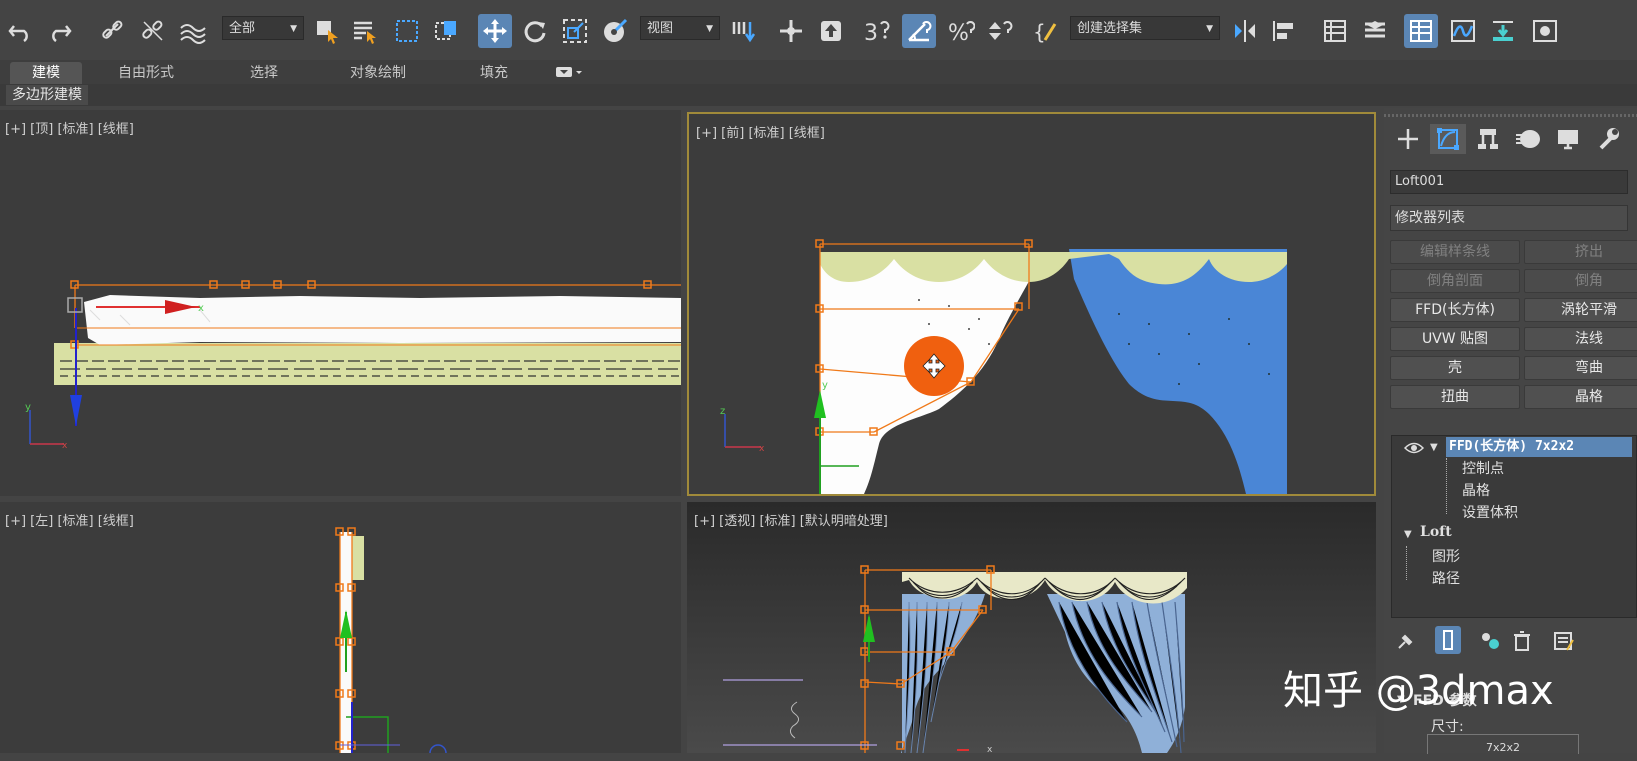 Image resolution: width=1637 pixels, height=761 pixels. What do you see at coordinates (1483, 468) in the screenshot?
I see `stack-item-control-points: 控制点` at bounding box center [1483, 468].